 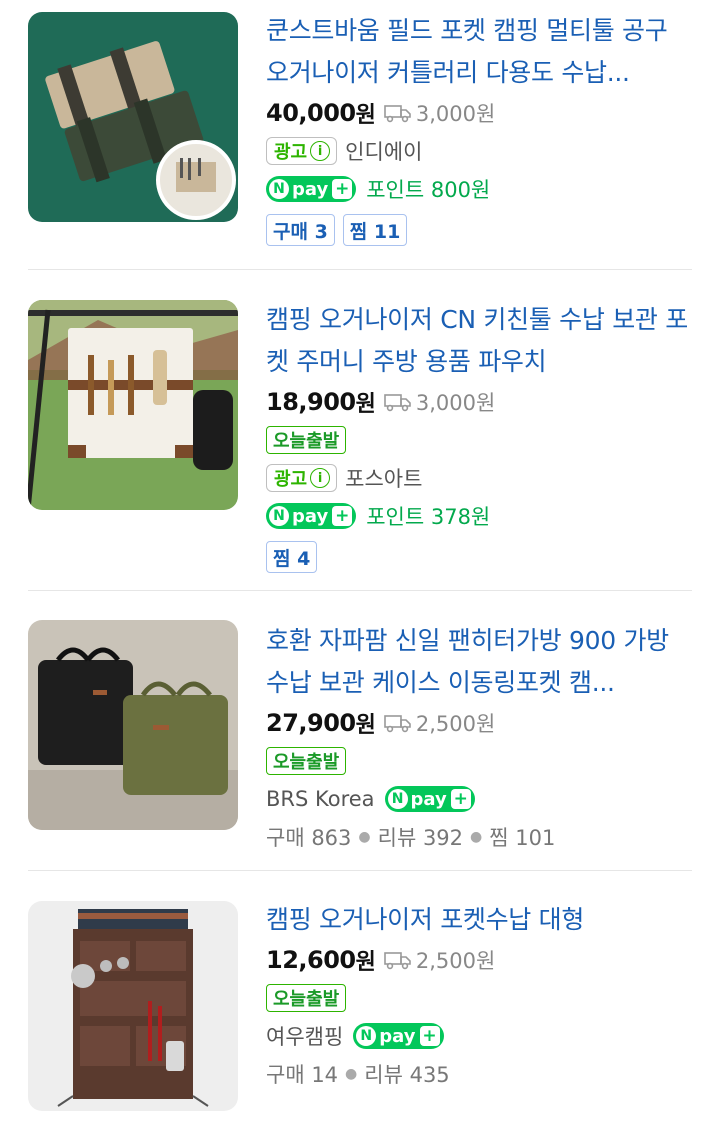 I want to click on wish-count-badge: 찜 11, so click(x=375, y=230).